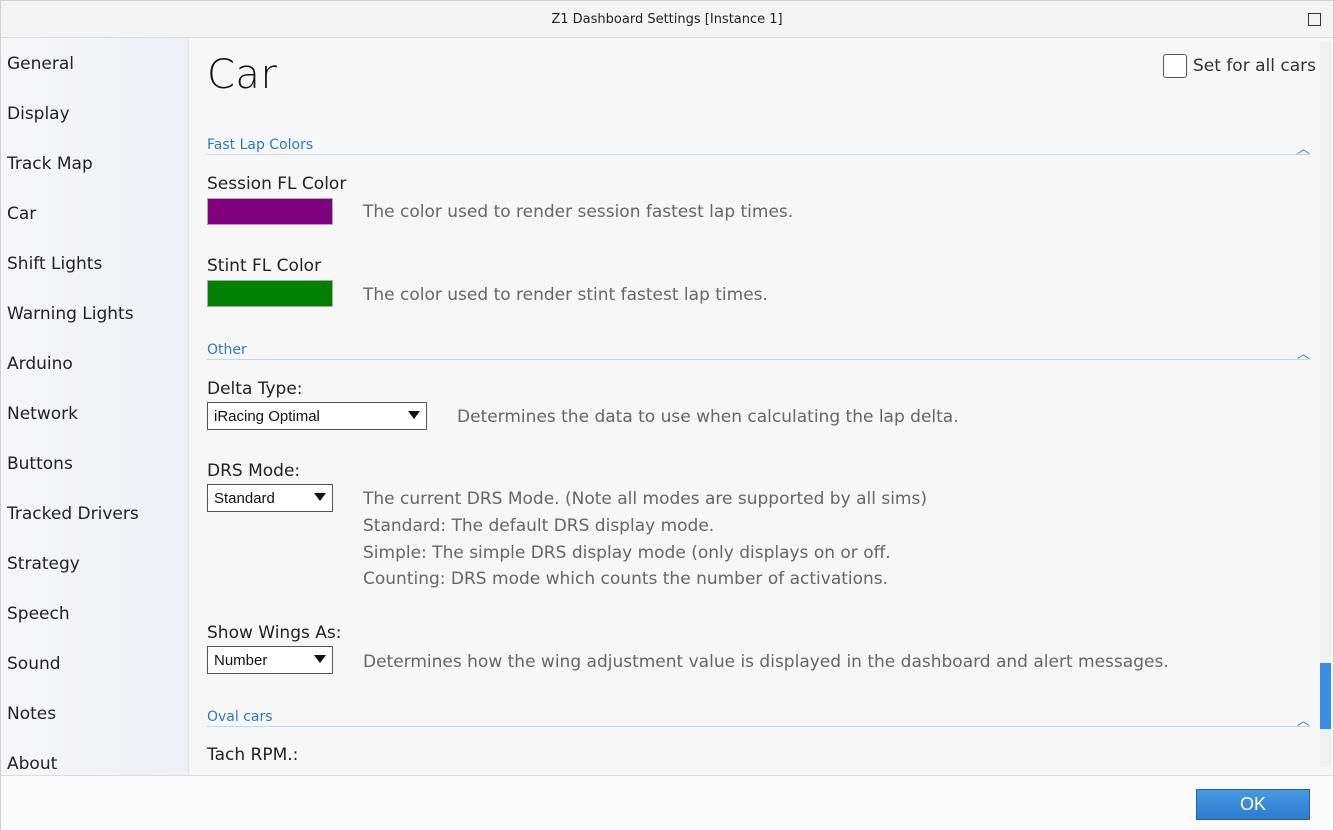  What do you see at coordinates (758, 147) in the screenshot?
I see `section-header-fast-lap-colors: Fast Lap Colors ︿` at bounding box center [758, 147].